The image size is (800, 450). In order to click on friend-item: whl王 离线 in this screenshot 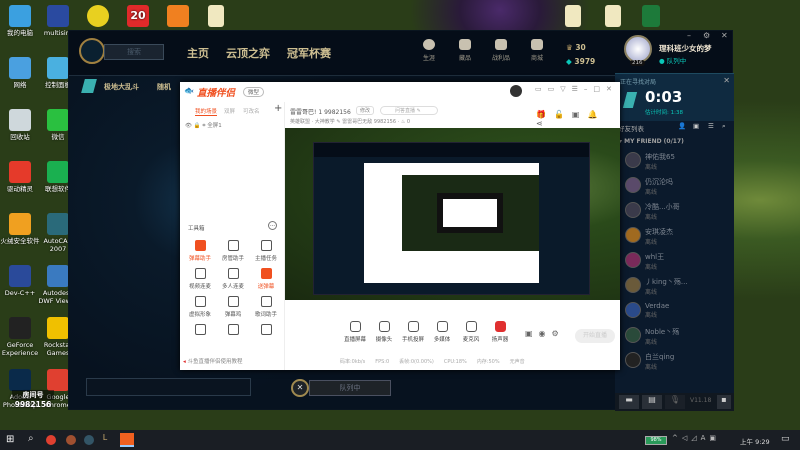, I will do `click(674, 261)`.